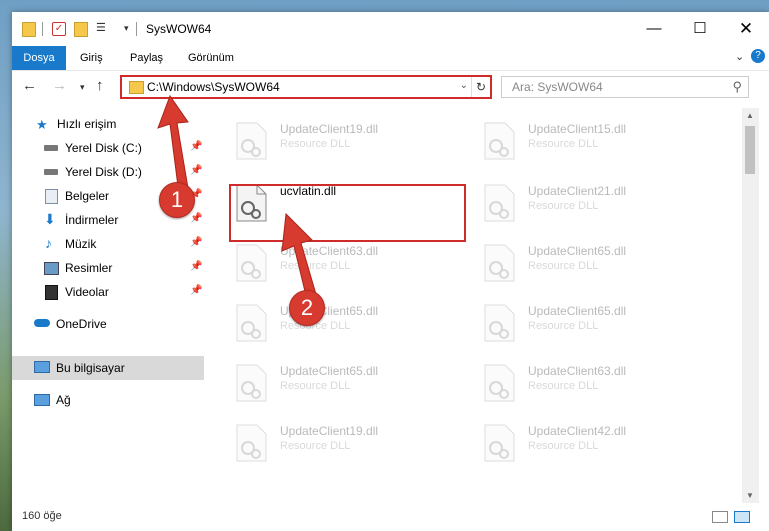 The width and height of the screenshot is (769, 531). I want to click on step-badge-2: 2, so click(307, 308).